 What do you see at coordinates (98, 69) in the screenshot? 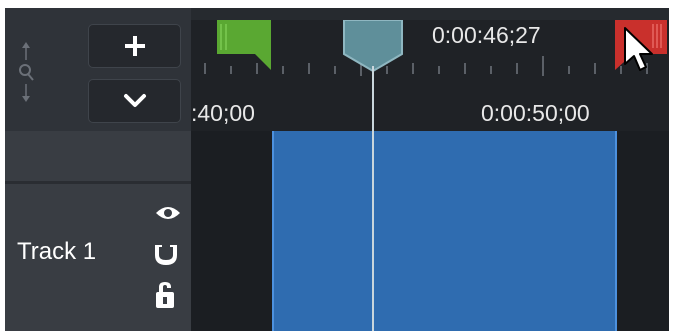
I see `timeline-toolbar` at bounding box center [98, 69].